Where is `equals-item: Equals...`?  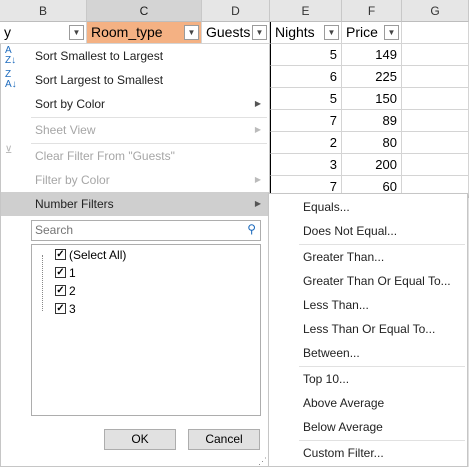
equals-item: Equals... is located at coordinates (368, 207).